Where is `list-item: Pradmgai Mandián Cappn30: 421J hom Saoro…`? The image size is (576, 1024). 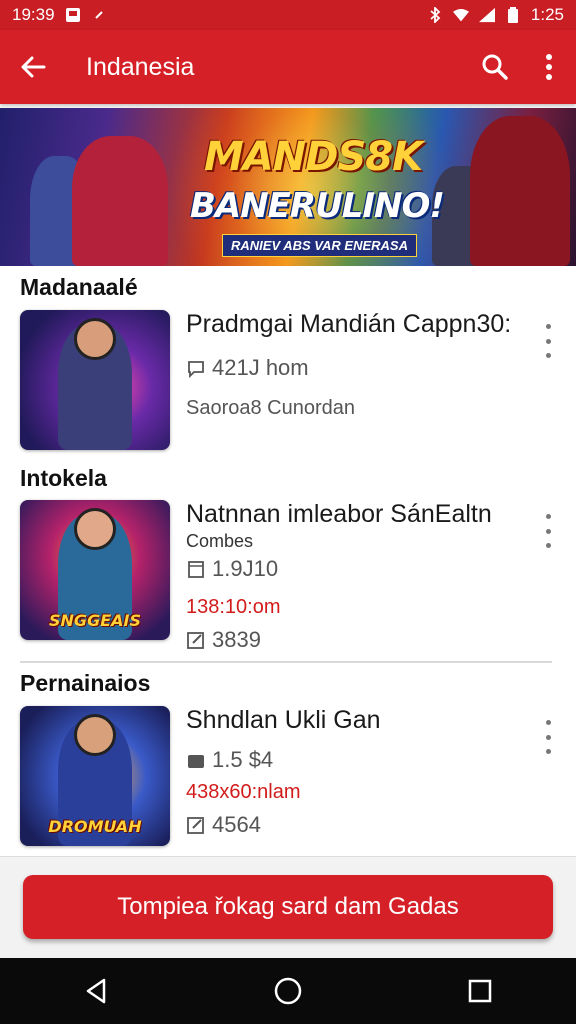 list-item: Pradmgai Mandián Cappn30: 421J hom Saoro… is located at coordinates (288, 385).